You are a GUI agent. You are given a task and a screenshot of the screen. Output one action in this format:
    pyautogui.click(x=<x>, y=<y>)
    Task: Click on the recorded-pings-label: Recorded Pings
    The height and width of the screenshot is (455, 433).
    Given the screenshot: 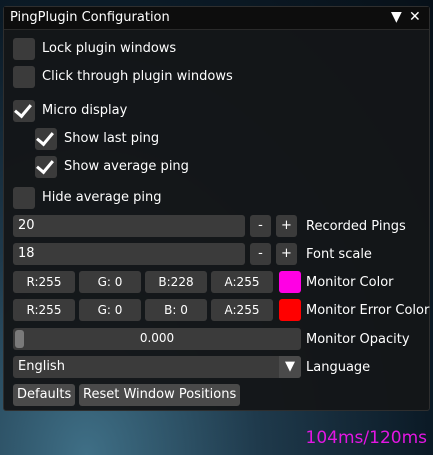 What is the action you would take?
    pyautogui.click(x=356, y=226)
    